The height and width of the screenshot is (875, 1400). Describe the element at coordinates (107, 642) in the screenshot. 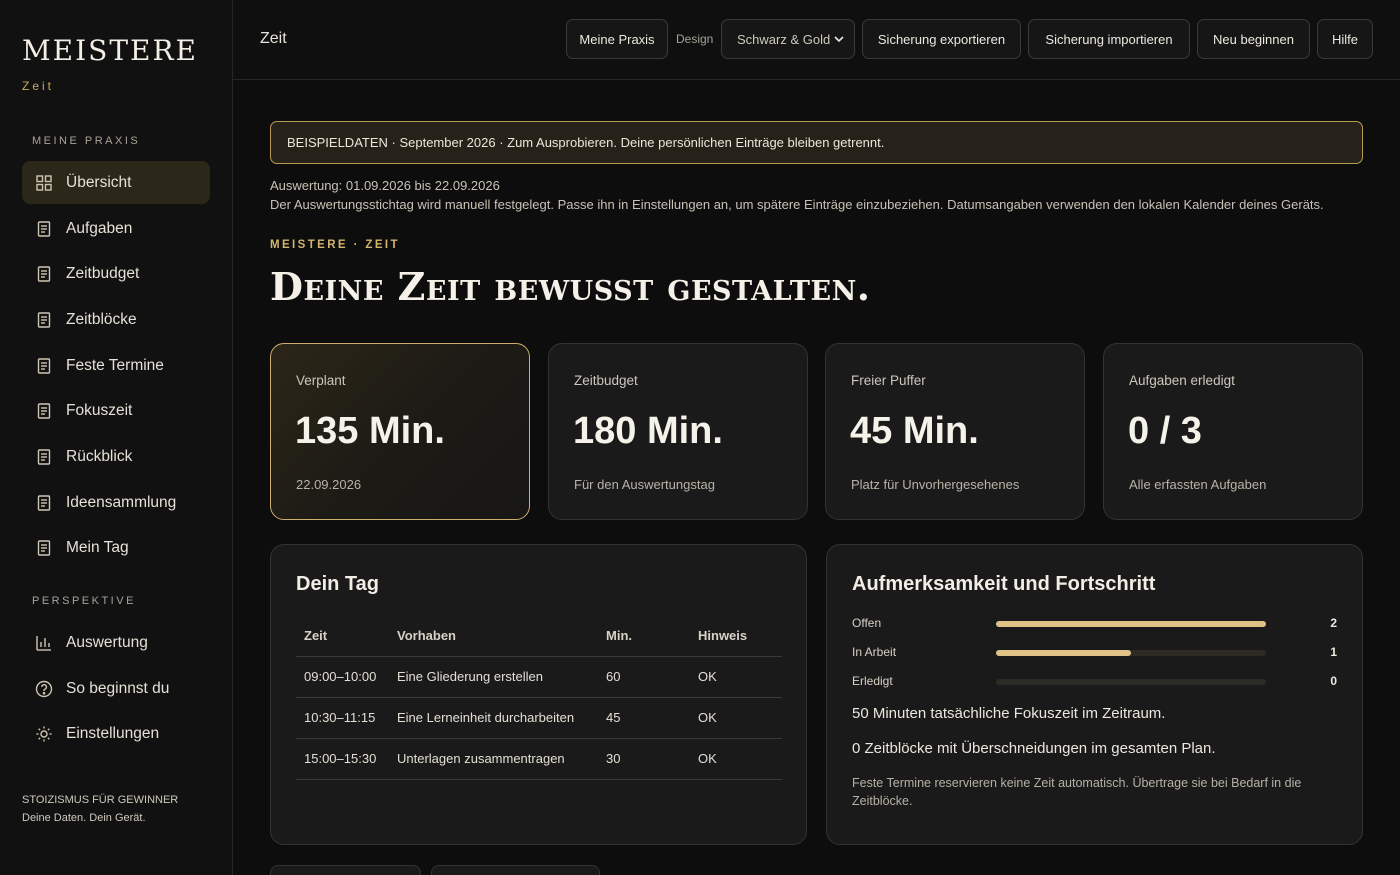

I see `sidebar-item-label: Auswertung` at that location.